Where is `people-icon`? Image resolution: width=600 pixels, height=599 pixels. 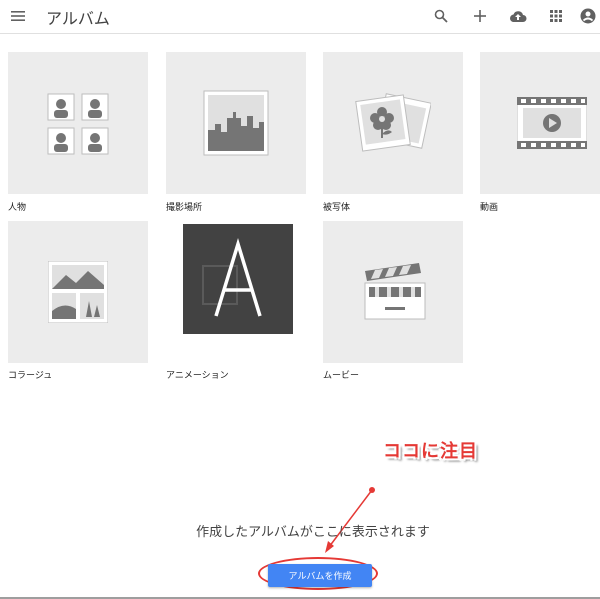
people-icon is located at coordinates (78, 124).